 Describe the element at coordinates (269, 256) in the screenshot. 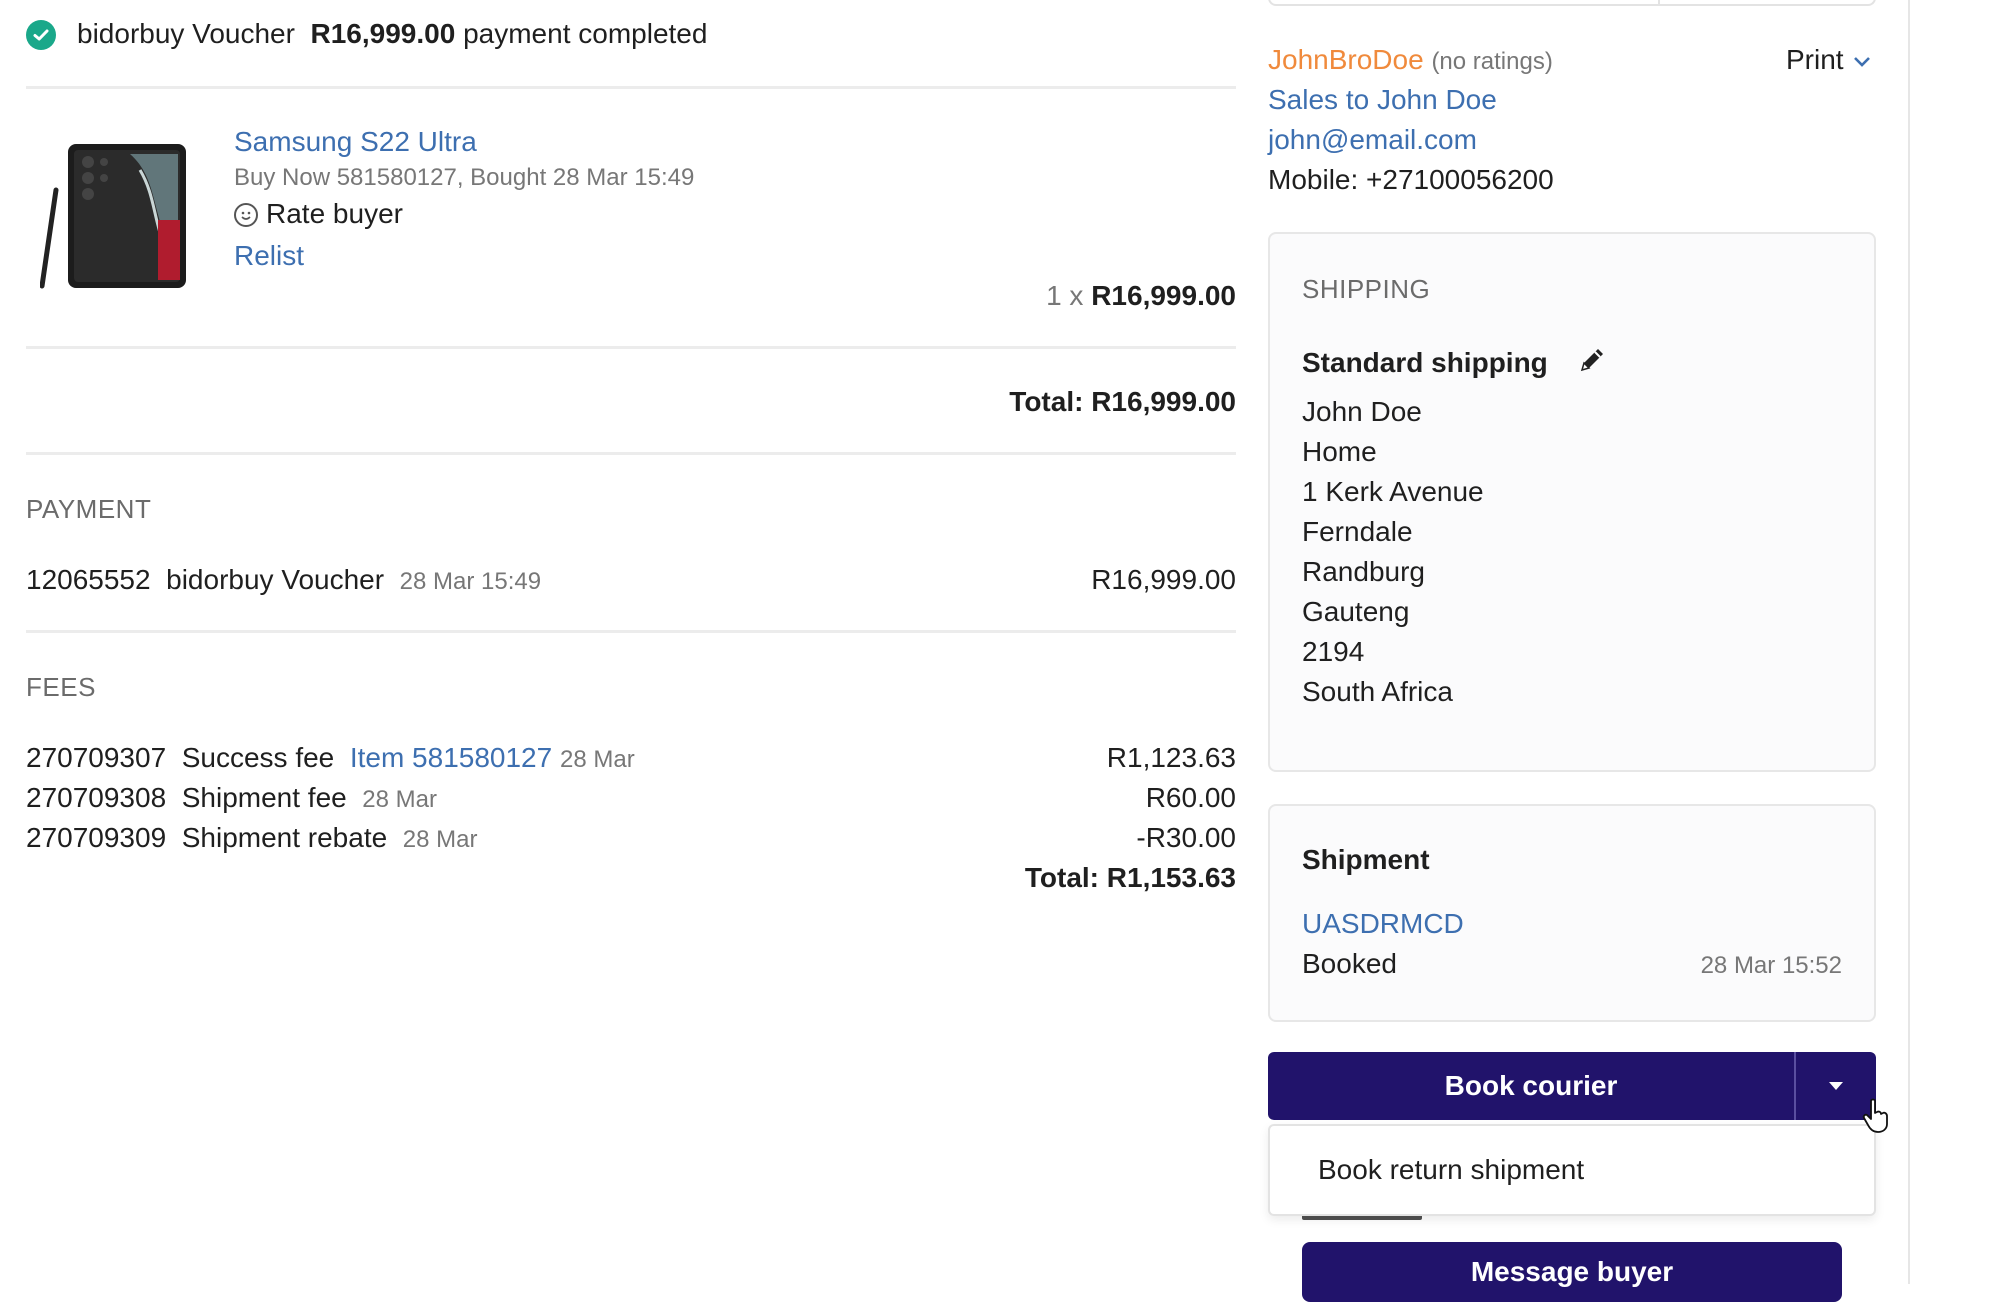

I see `relist-link: Relist` at that location.